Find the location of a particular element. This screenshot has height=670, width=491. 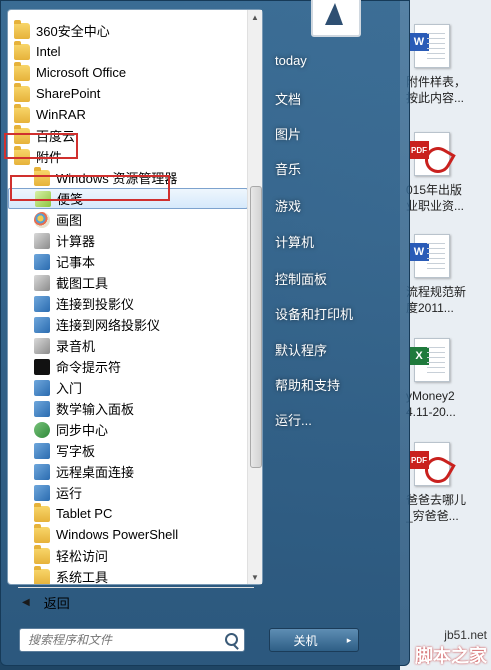

file-name-line: 流程规范新 is located at coordinates (436, 292).